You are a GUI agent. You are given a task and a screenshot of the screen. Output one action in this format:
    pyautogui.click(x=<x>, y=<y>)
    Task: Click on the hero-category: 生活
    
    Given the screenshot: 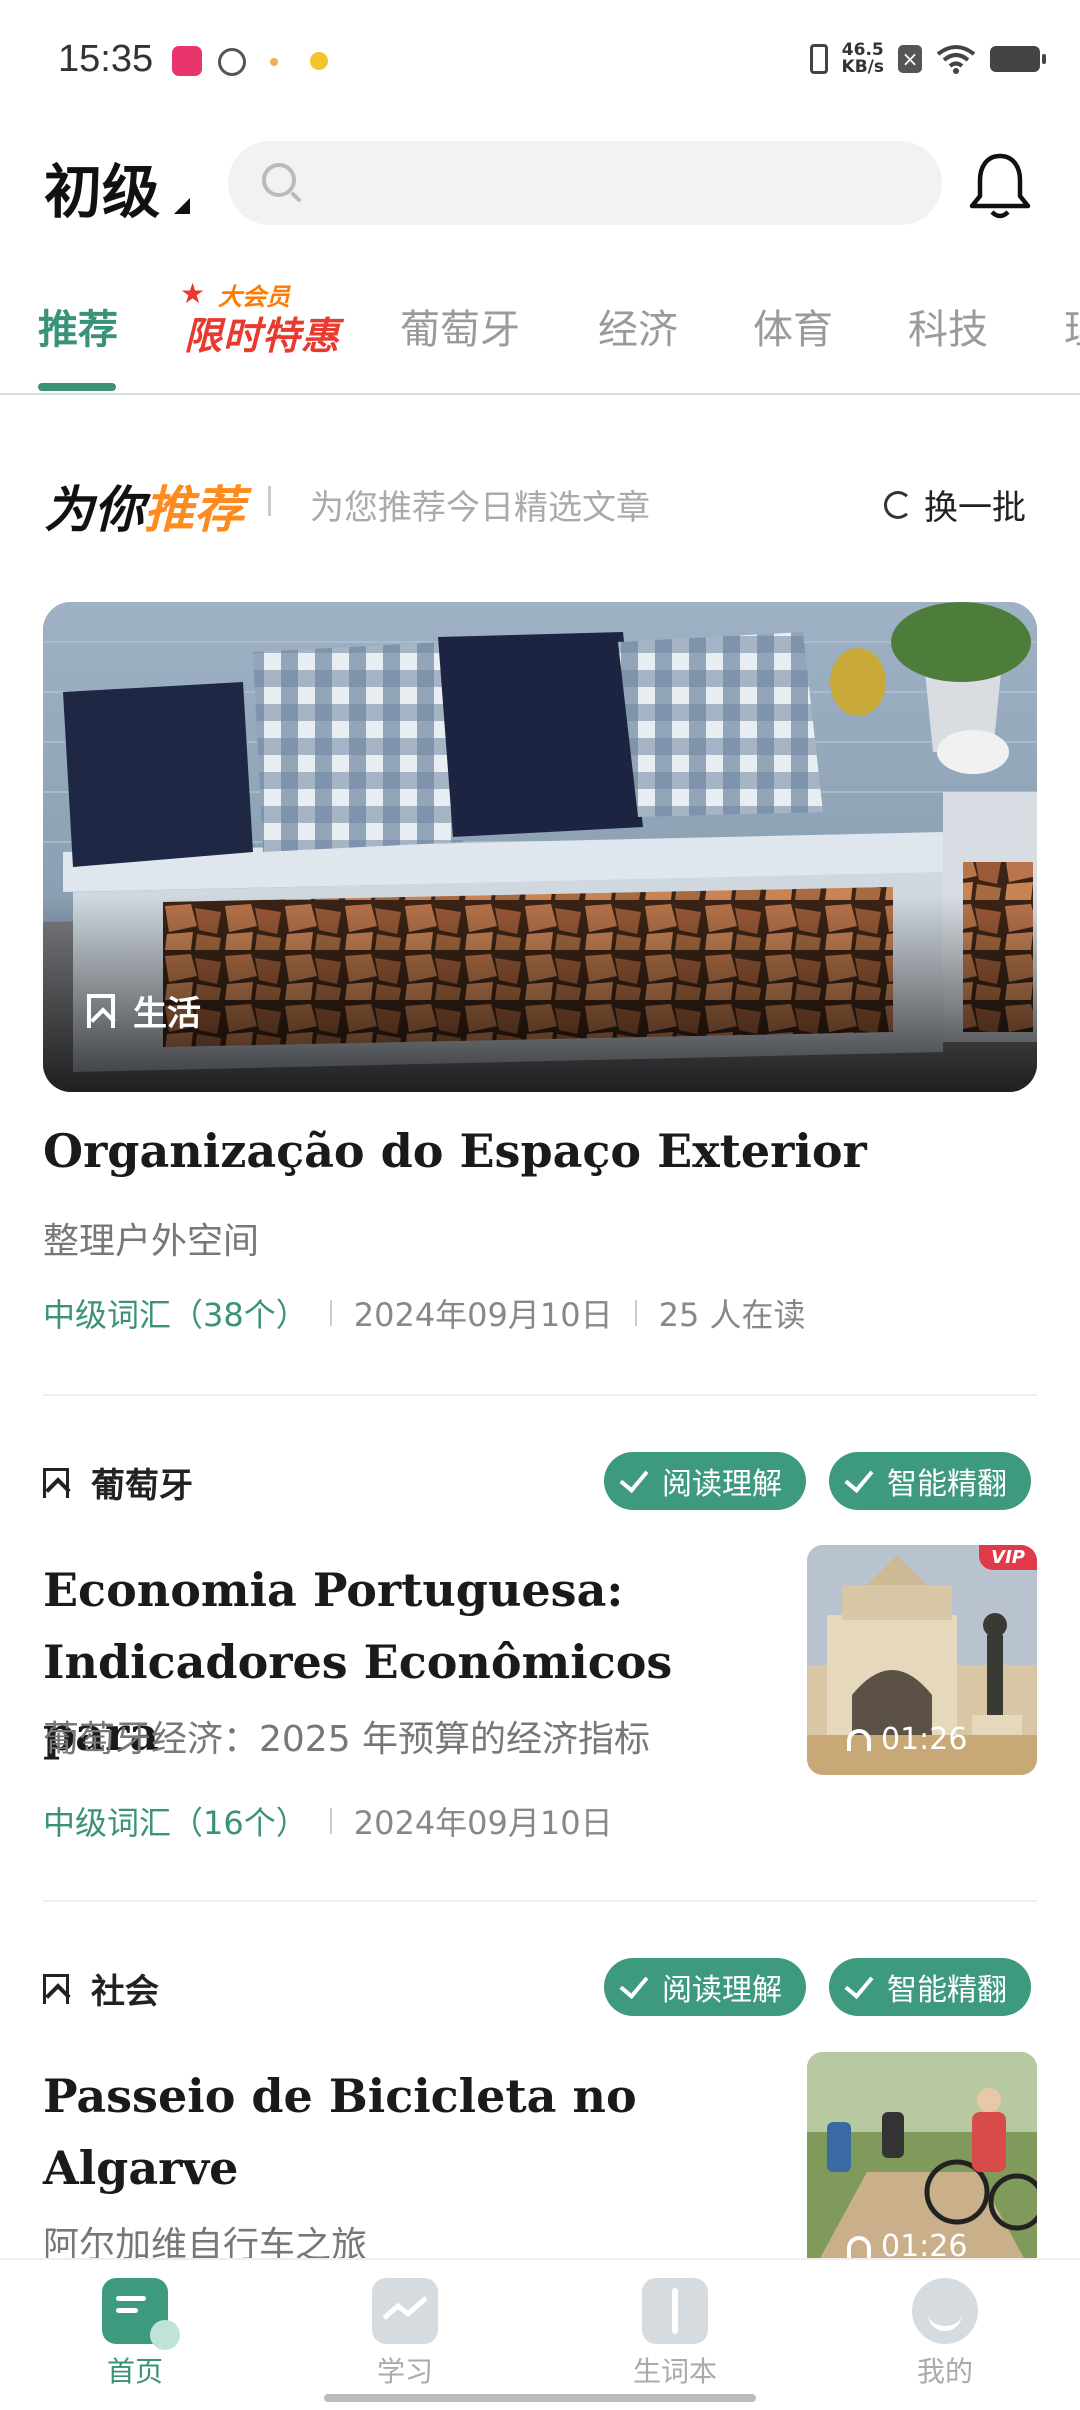 What is the action you would take?
    pyautogui.click(x=144, y=1010)
    